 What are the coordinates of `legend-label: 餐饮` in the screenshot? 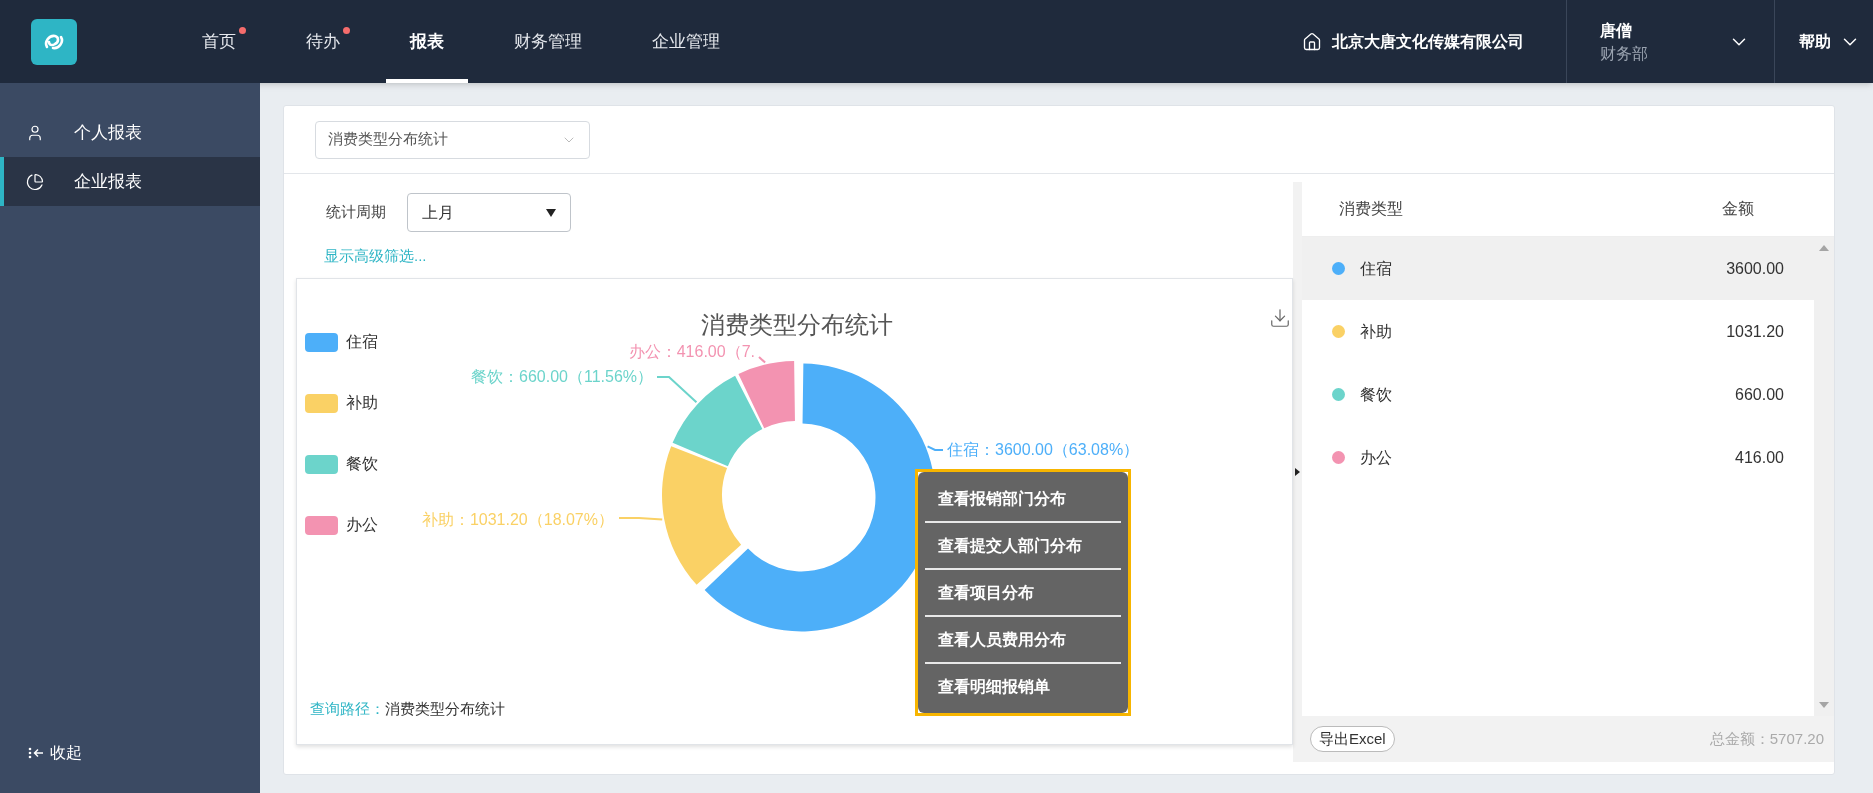 It's located at (362, 464).